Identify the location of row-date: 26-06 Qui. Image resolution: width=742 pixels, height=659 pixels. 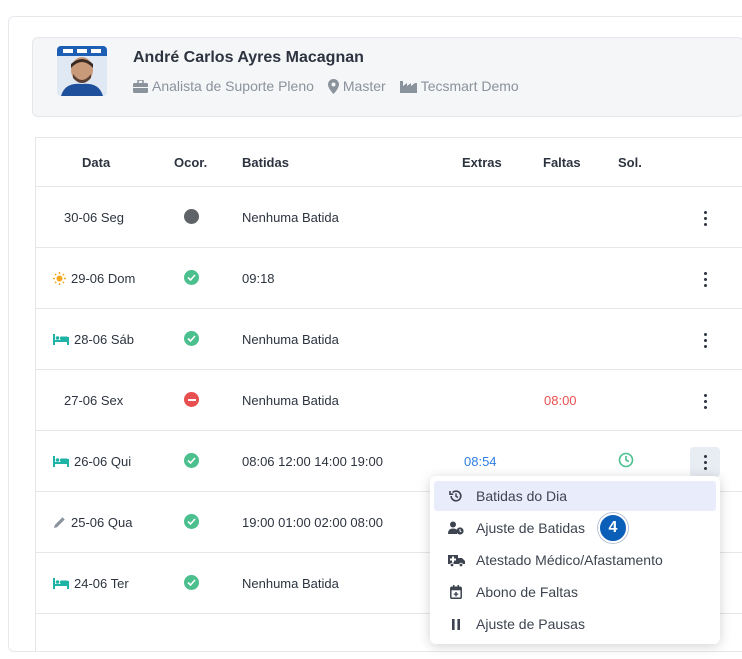
(92, 461).